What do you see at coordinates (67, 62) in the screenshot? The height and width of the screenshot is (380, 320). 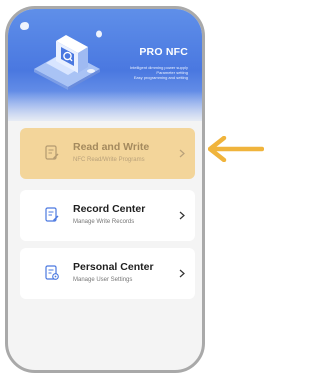 I see `nfc-device-illustration` at bounding box center [67, 62].